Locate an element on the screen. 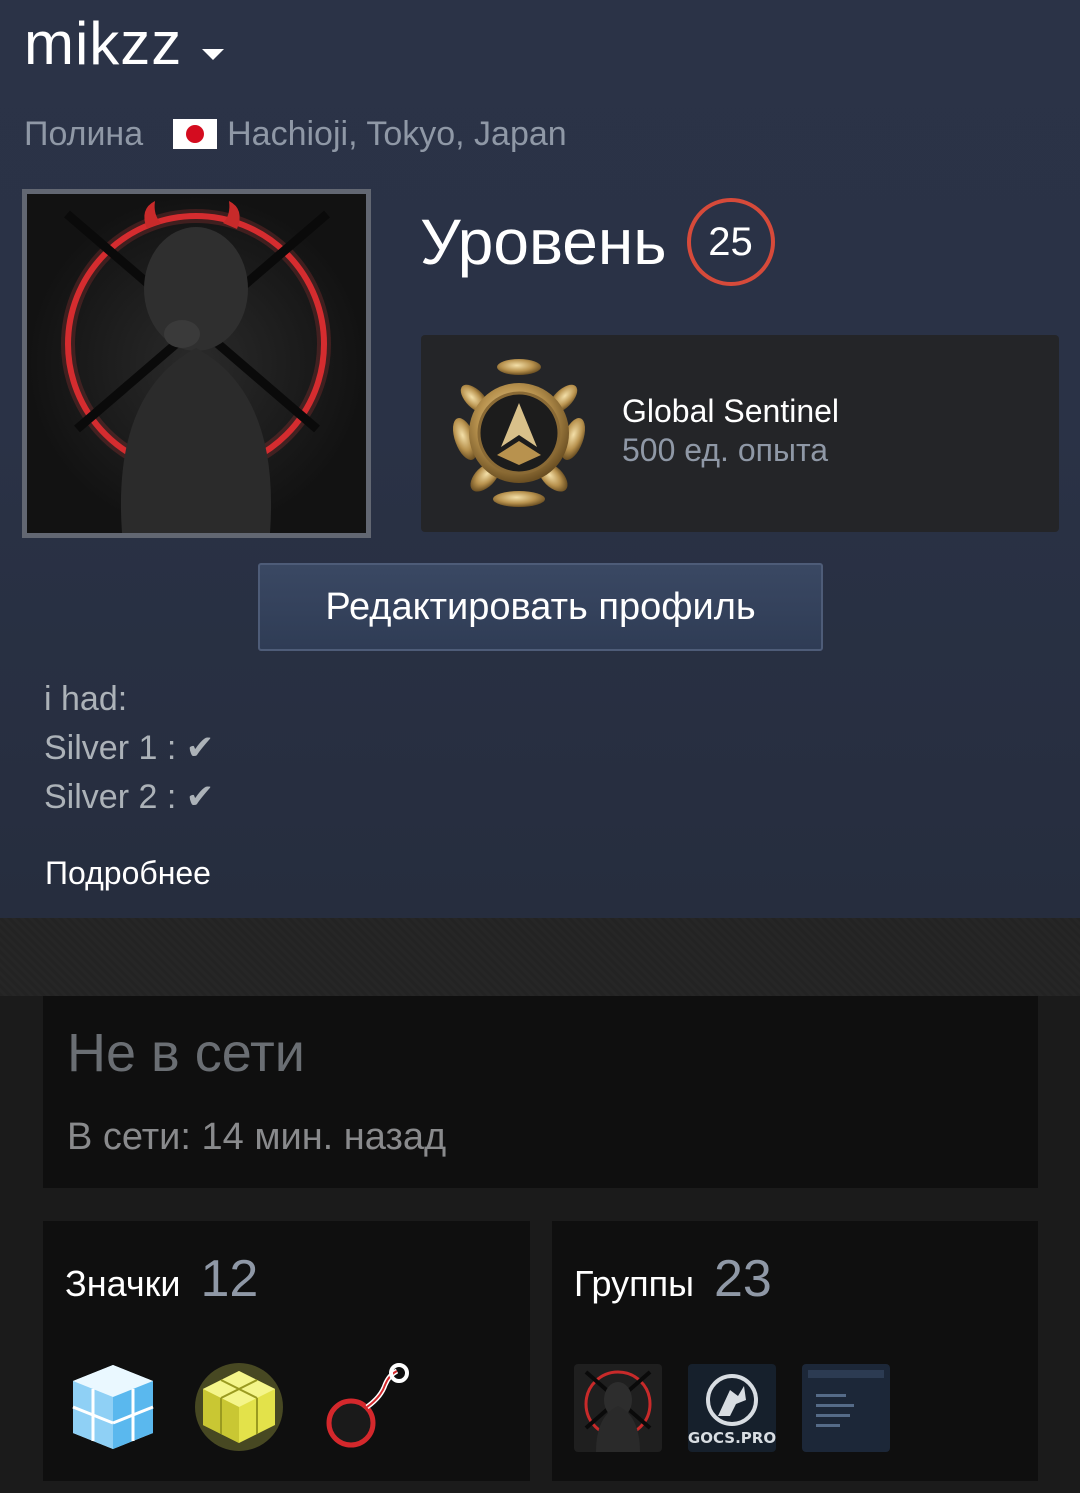 The width and height of the screenshot is (1080, 1493). username: mikzz is located at coordinates (103, 43).